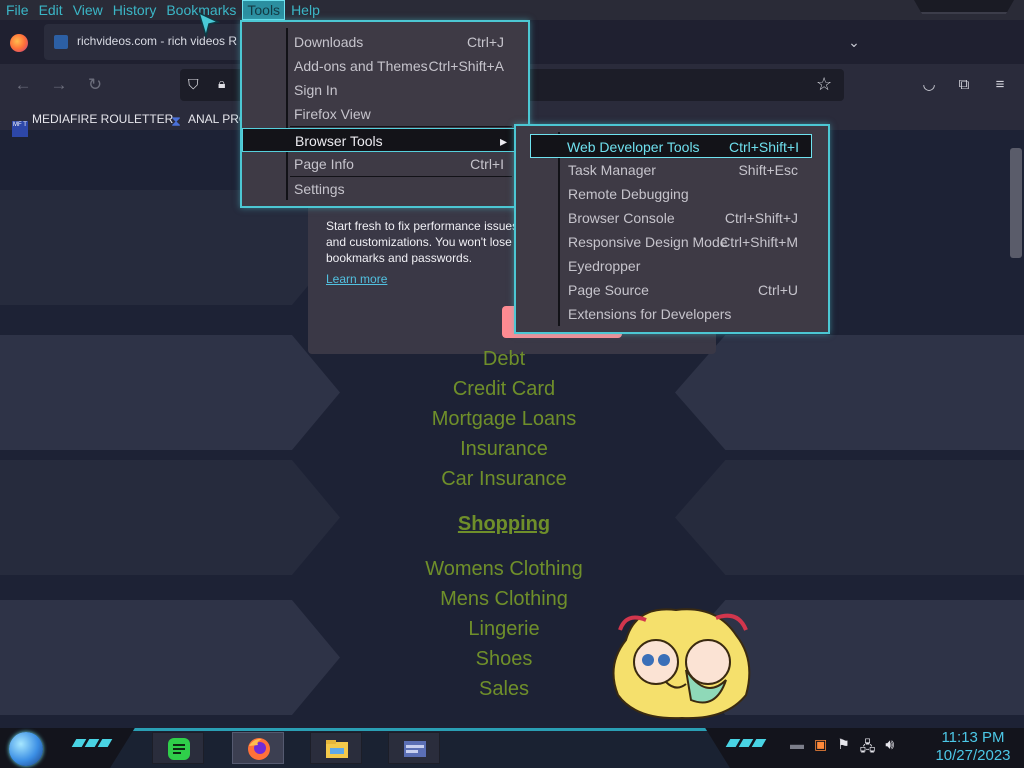 Image resolution: width=1024 pixels, height=768 pixels. Describe the element at coordinates (176, 121) in the screenshot. I see `triangle-bookmark-icon: ⧗` at that location.